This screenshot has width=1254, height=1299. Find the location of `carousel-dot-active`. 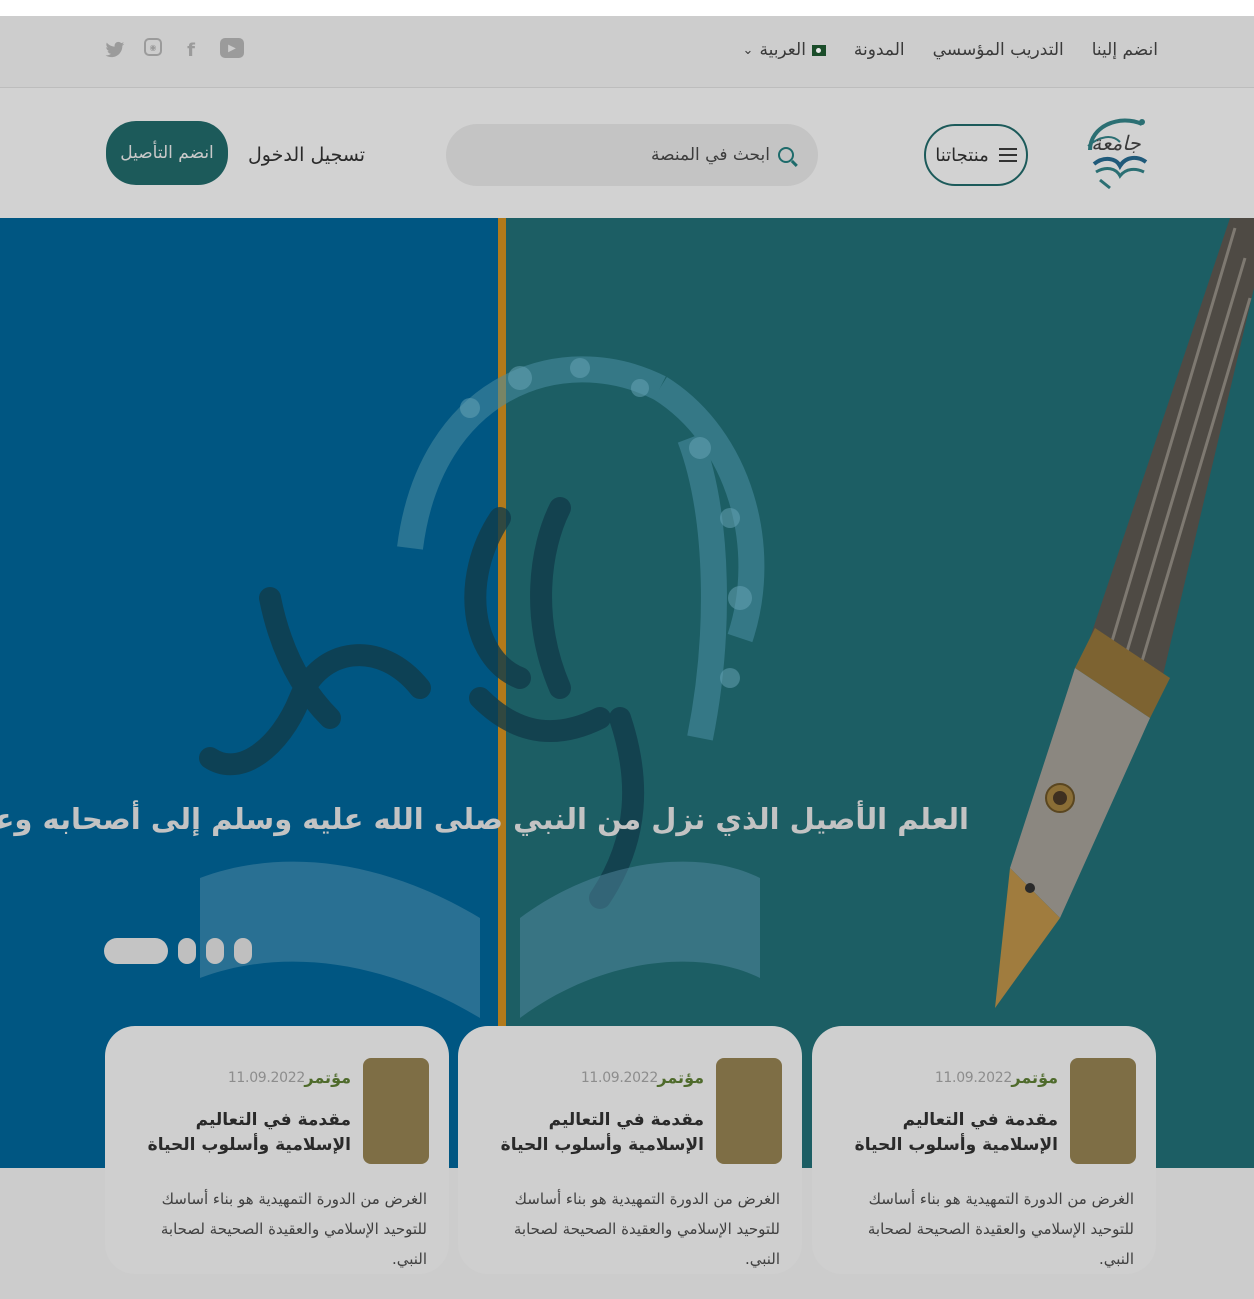

carousel-dot-active is located at coordinates (136, 951).